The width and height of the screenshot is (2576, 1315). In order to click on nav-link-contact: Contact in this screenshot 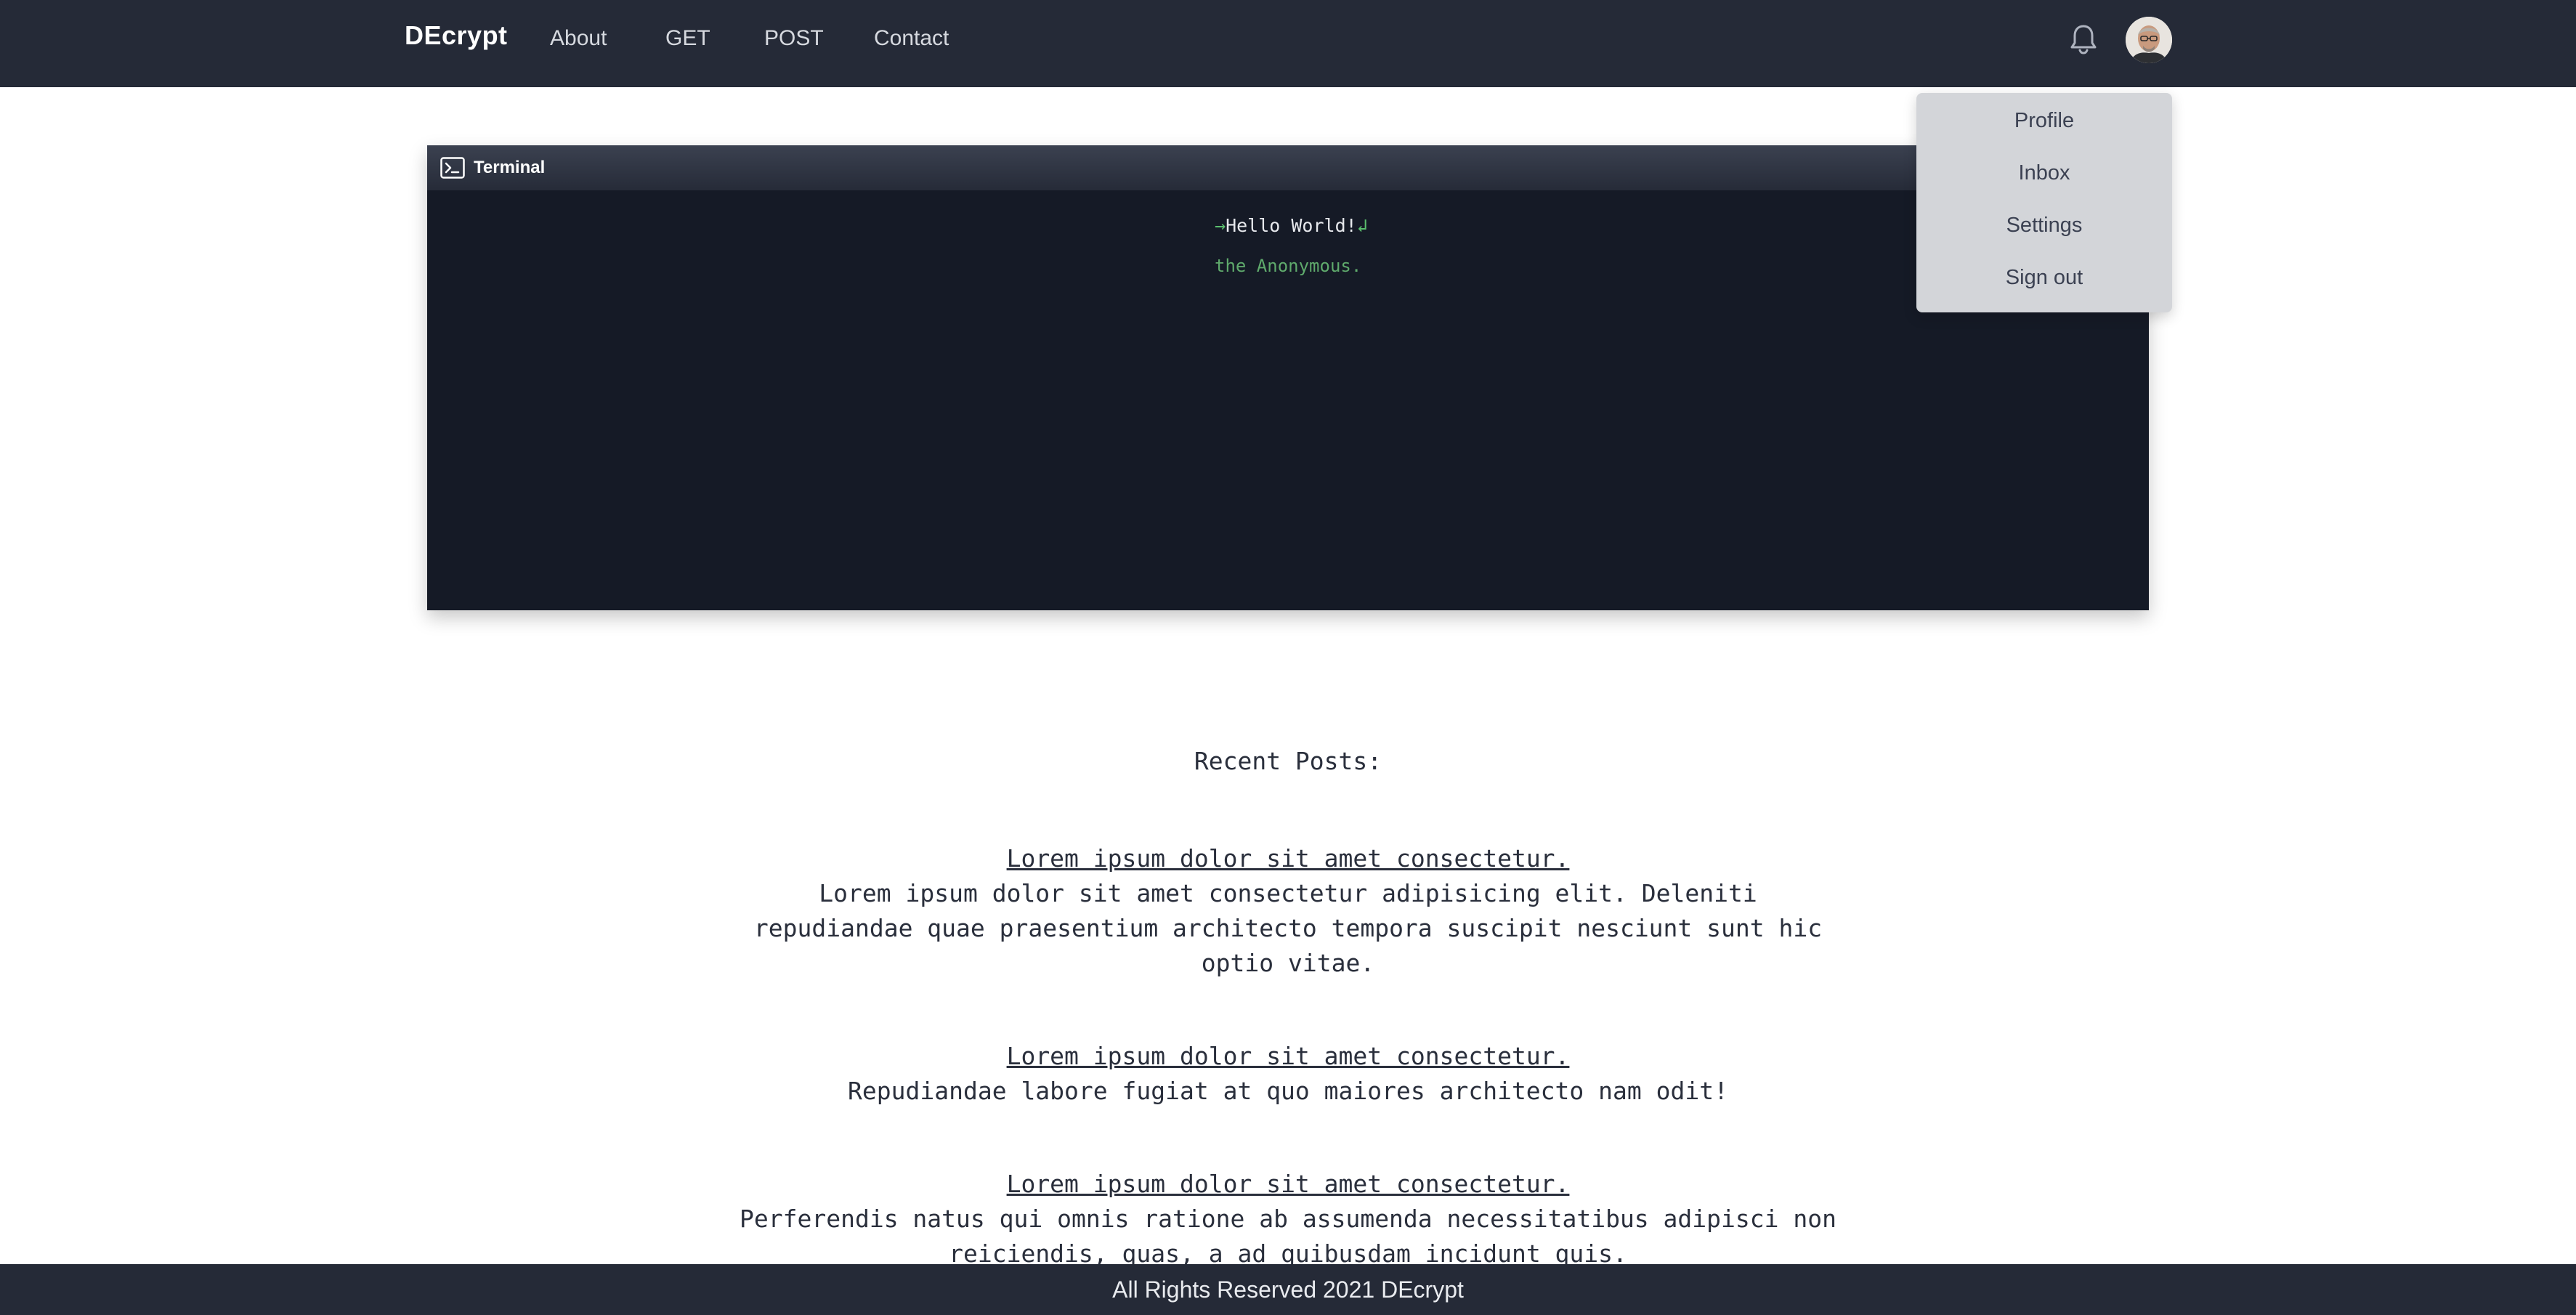, I will do `click(912, 38)`.